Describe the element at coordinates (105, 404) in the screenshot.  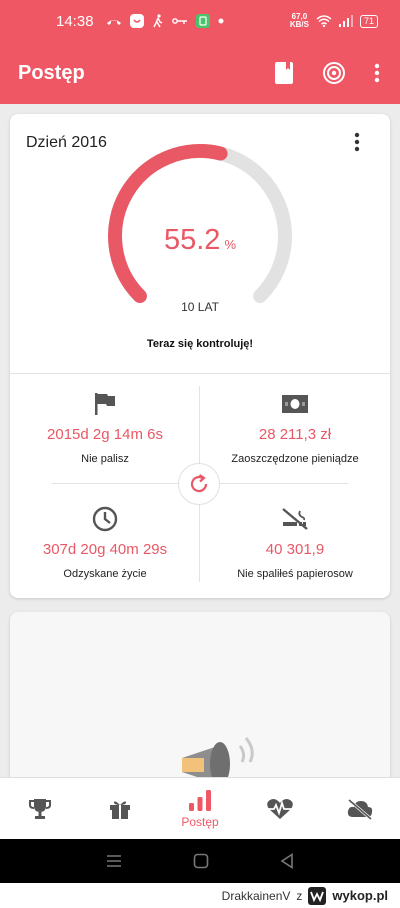
I see `flag-icon` at that location.